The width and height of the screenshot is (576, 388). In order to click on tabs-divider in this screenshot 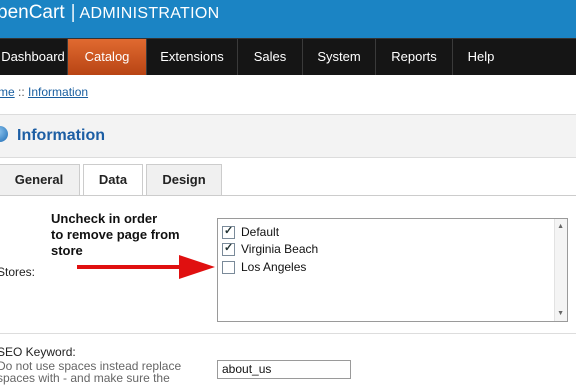, I will do `click(288, 195)`.